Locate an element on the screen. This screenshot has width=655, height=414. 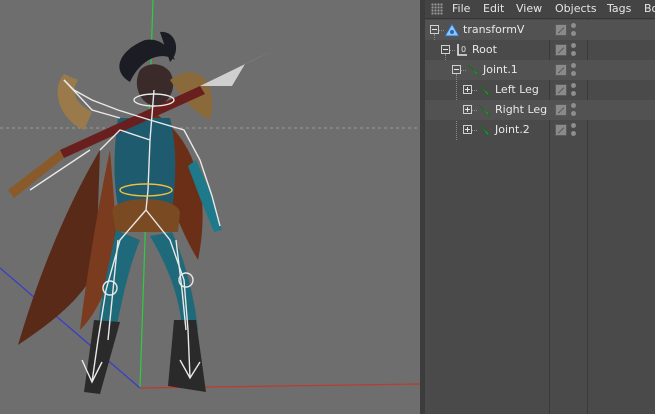
root-joint-icon: 0 is located at coordinates (462, 50).